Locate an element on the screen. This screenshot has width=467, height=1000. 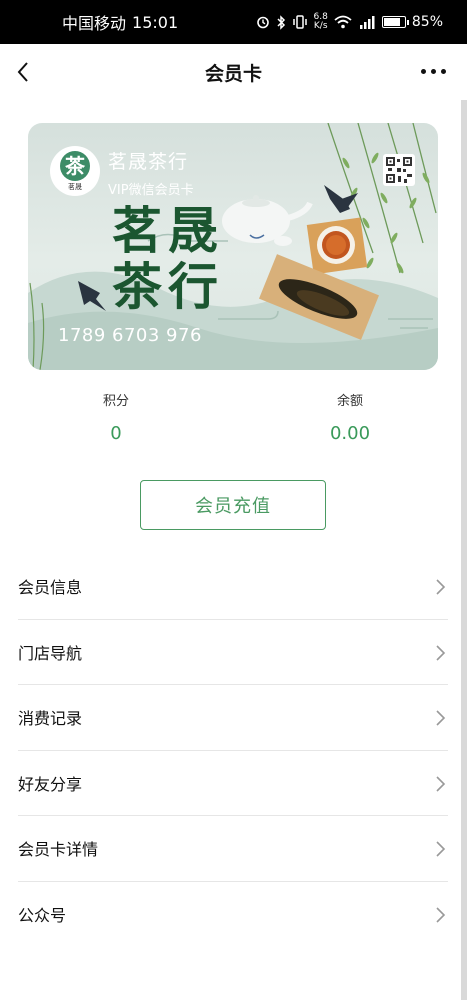
card-number: 1789 6703 976 is located at coordinates (130, 335).